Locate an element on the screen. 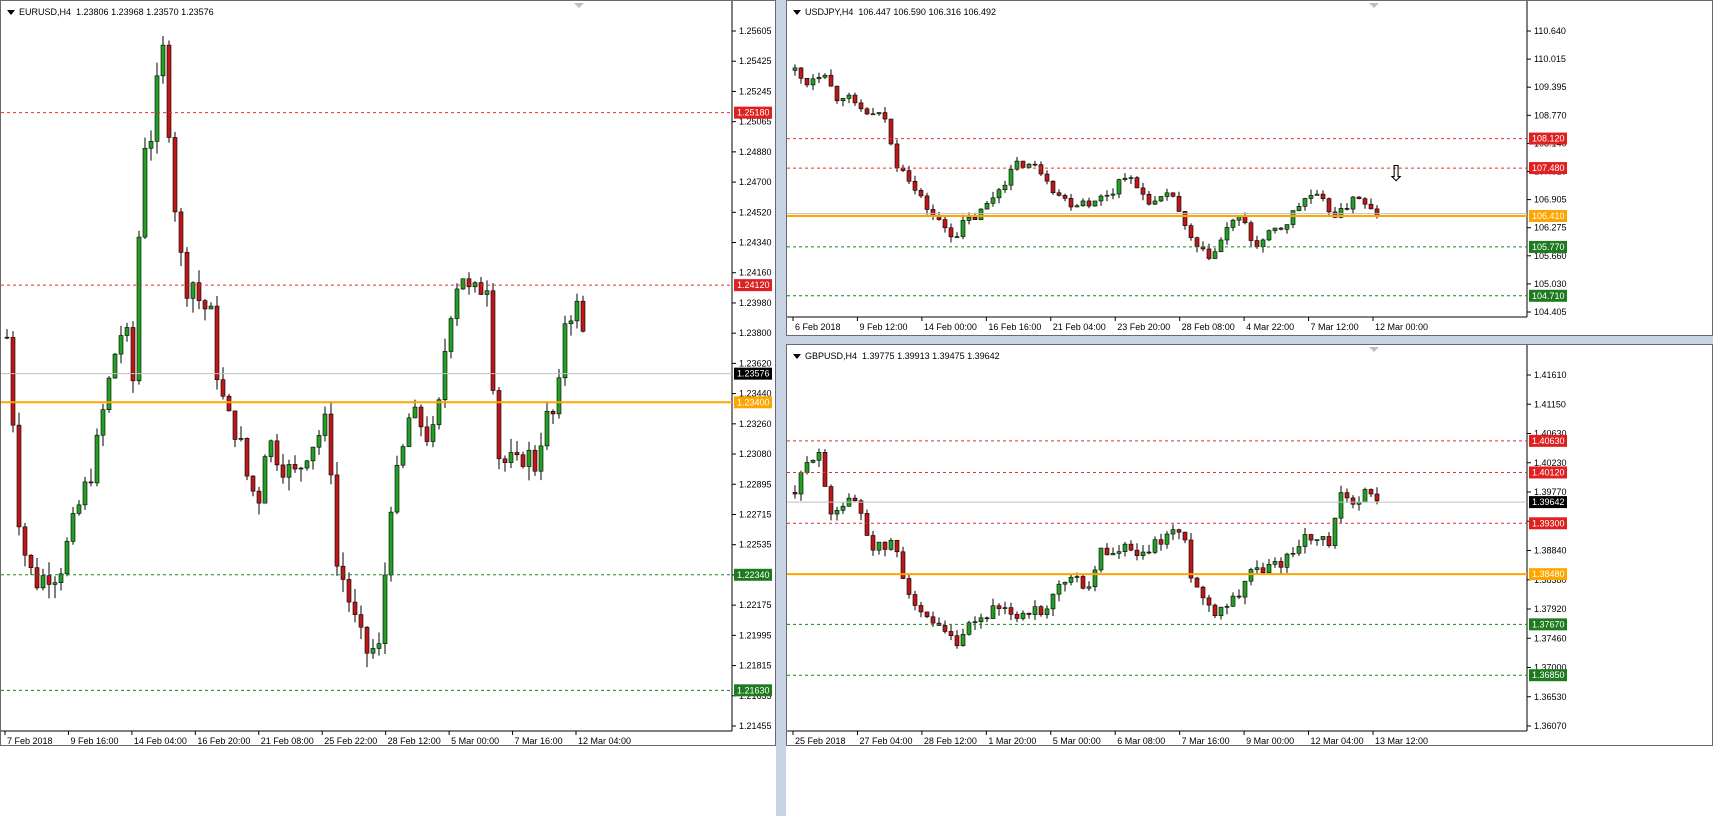 The height and width of the screenshot is (816, 1713). gbpusd-price-label: 1.36070 is located at coordinates (1550, 726).